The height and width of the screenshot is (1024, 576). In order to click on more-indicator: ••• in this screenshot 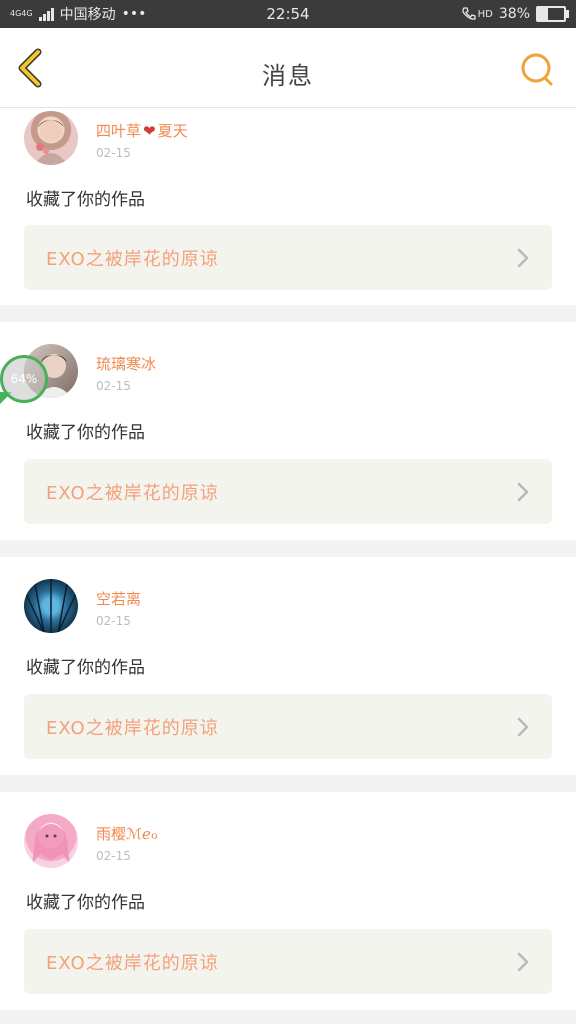, I will do `click(134, 14)`.